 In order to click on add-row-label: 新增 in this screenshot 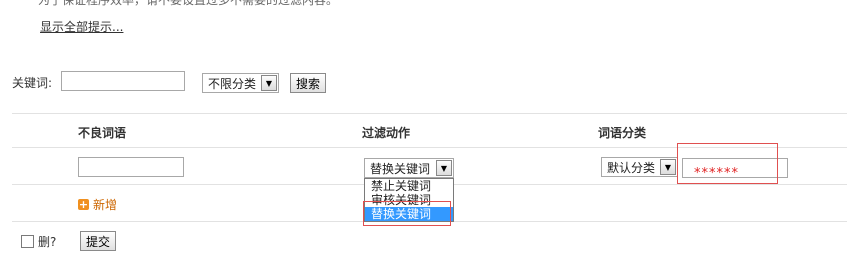, I will do `click(105, 205)`.